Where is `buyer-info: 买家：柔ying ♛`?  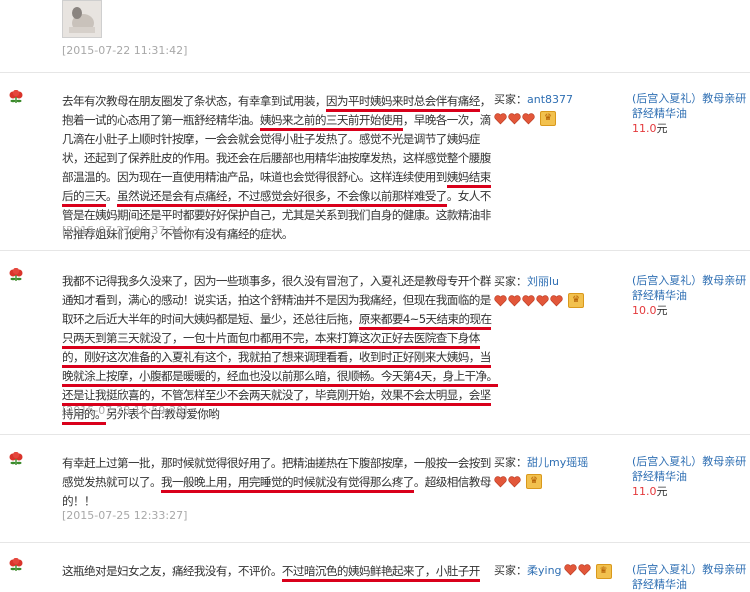 buyer-info: 买家：柔ying ♛ is located at coordinates (554, 570).